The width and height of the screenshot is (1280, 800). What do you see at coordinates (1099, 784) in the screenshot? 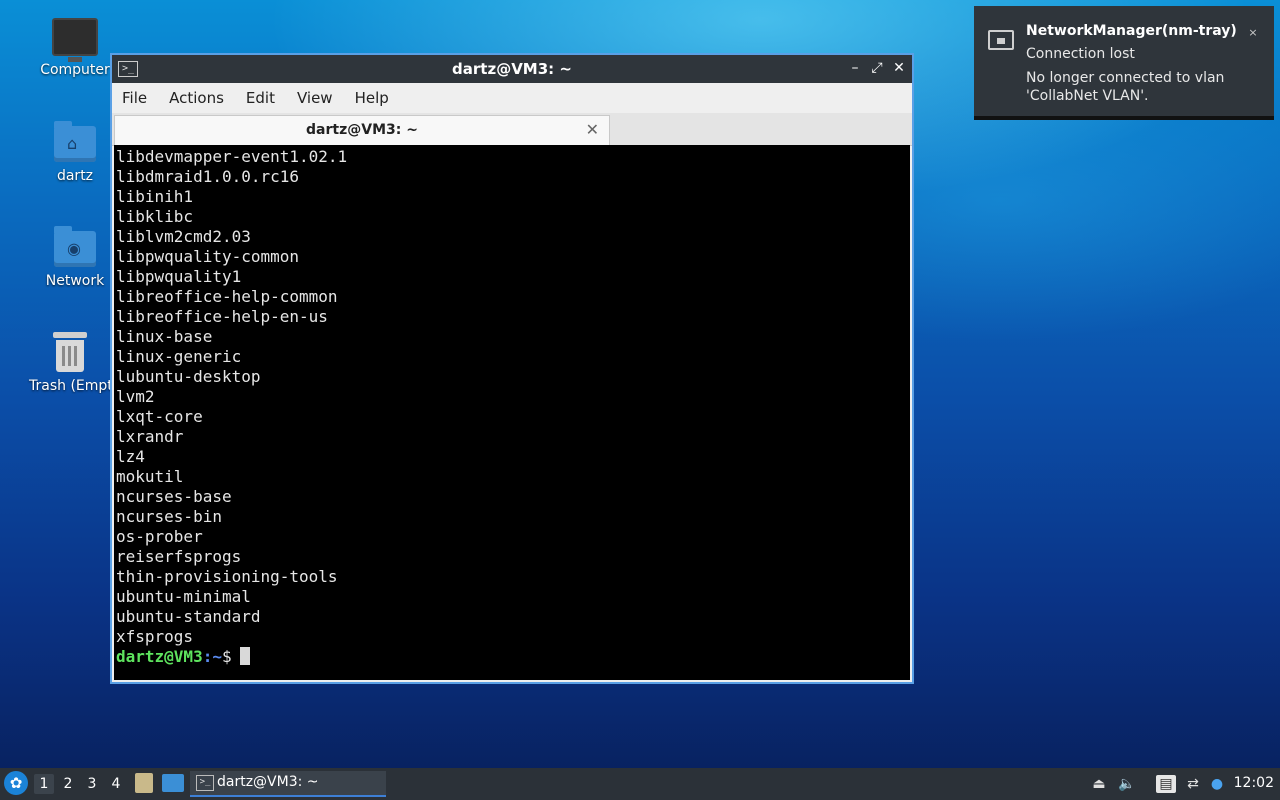
I see `tray-updates-icon: ⏏` at bounding box center [1099, 784].